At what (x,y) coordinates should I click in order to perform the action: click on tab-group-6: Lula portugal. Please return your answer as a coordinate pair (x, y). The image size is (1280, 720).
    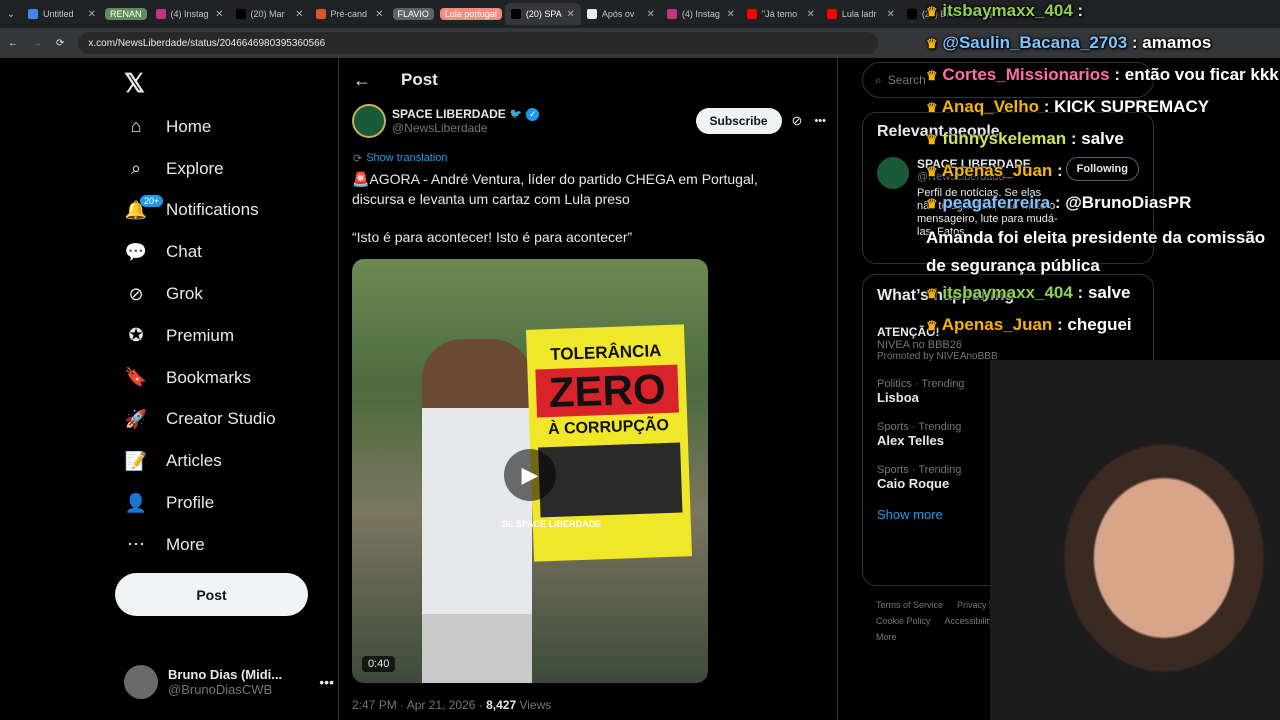
    Looking at the image, I should click on (470, 14).